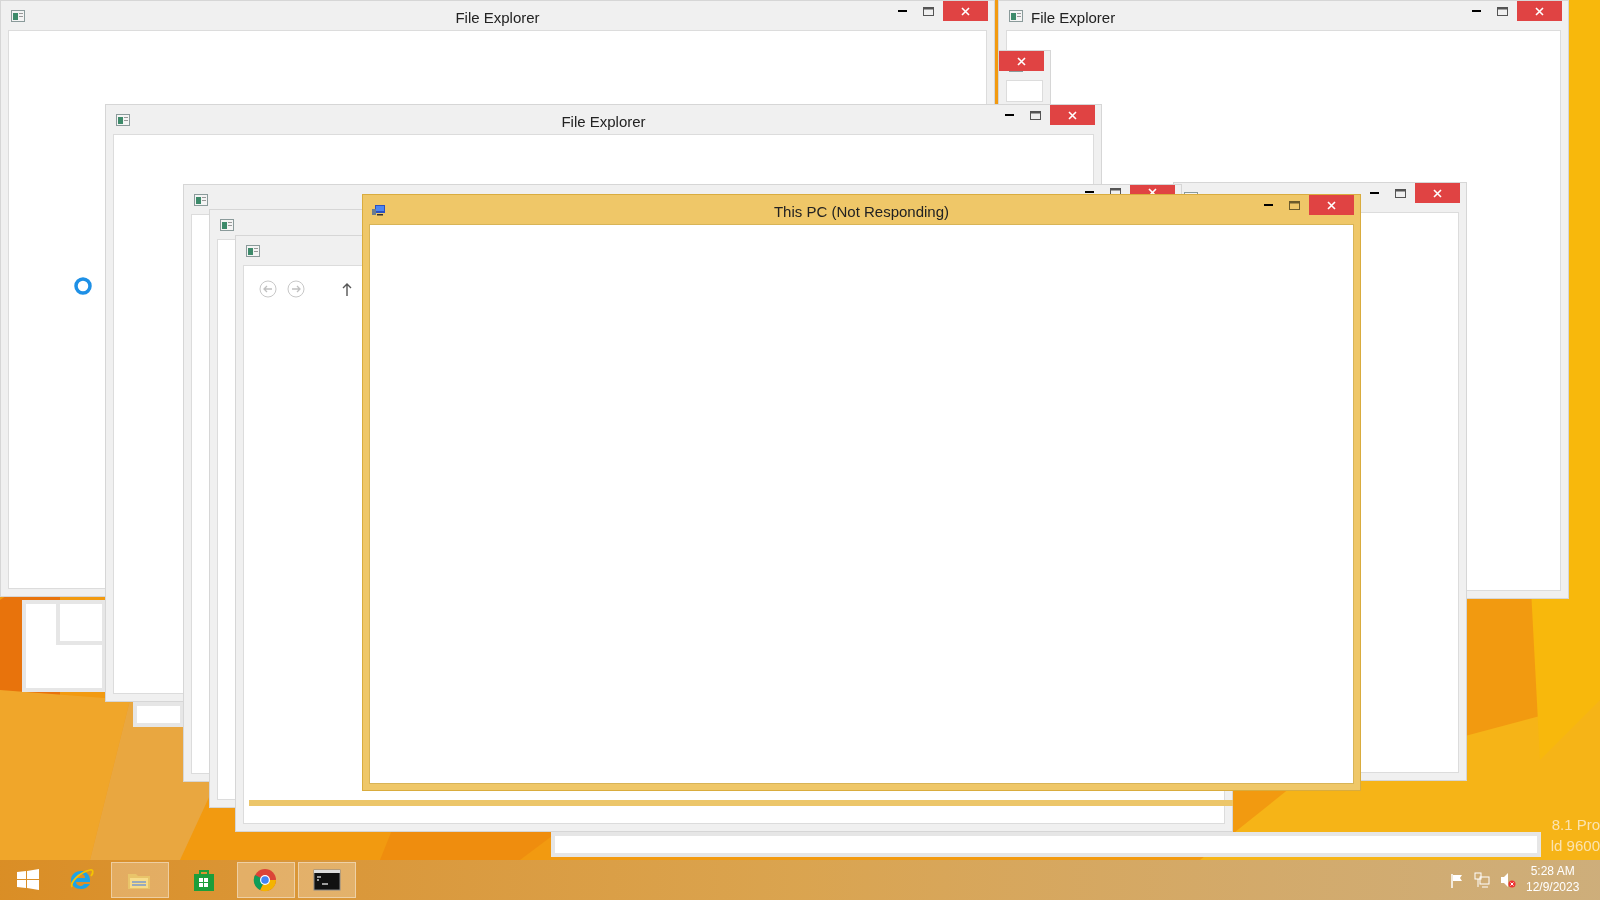  I want to click on computer-icon, so click(378, 209).